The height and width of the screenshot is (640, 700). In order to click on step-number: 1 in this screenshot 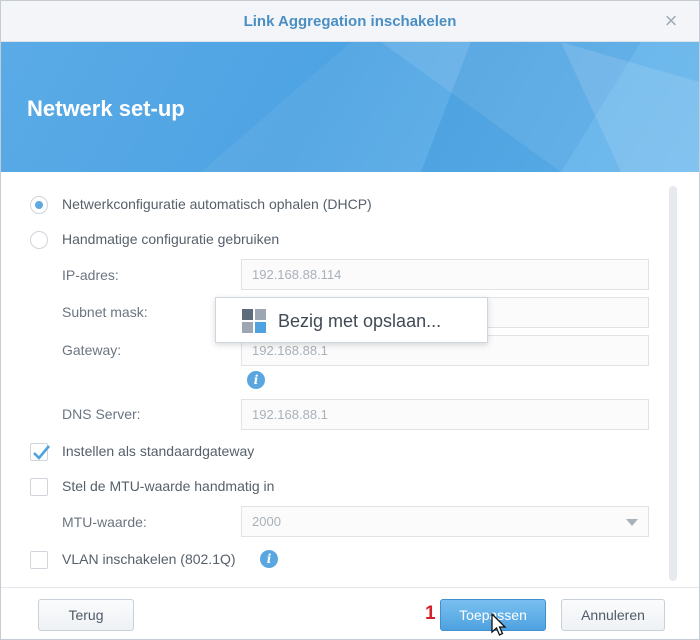, I will do `click(430, 613)`.